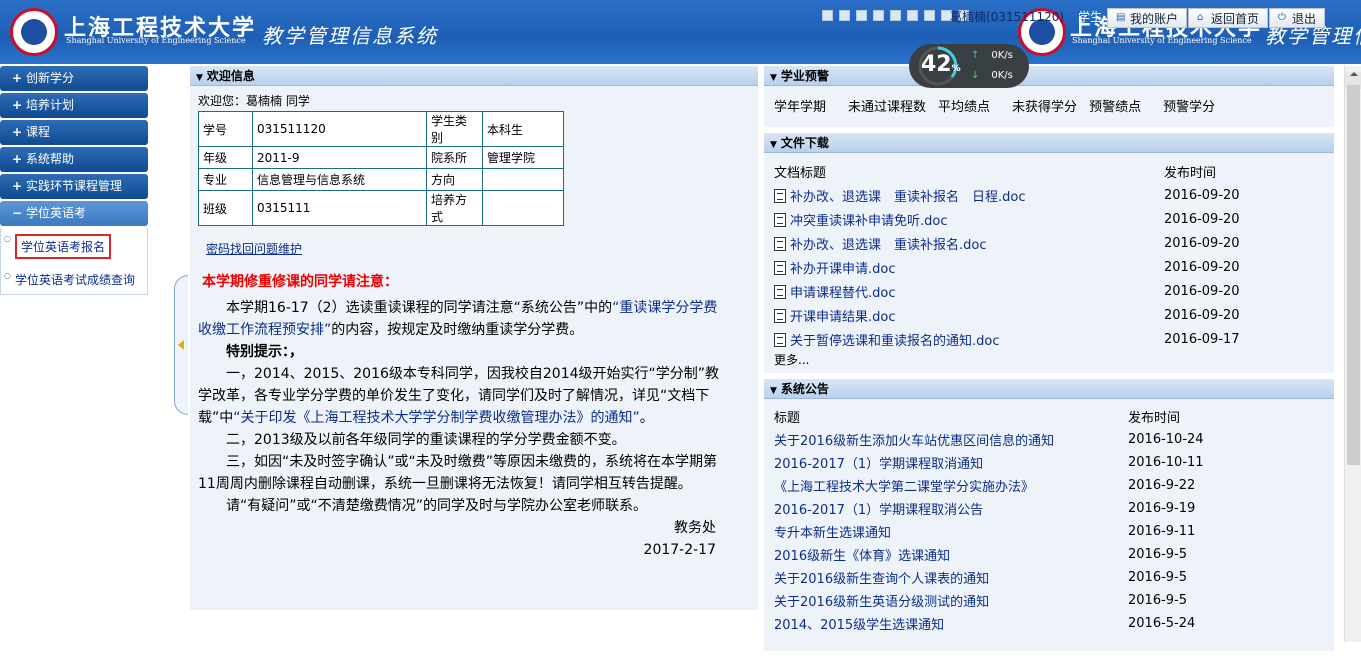 This screenshot has height=657, width=1361. Describe the element at coordinates (1189, 107) in the screenshot. I see `alert-column: 预警学分` at that location.